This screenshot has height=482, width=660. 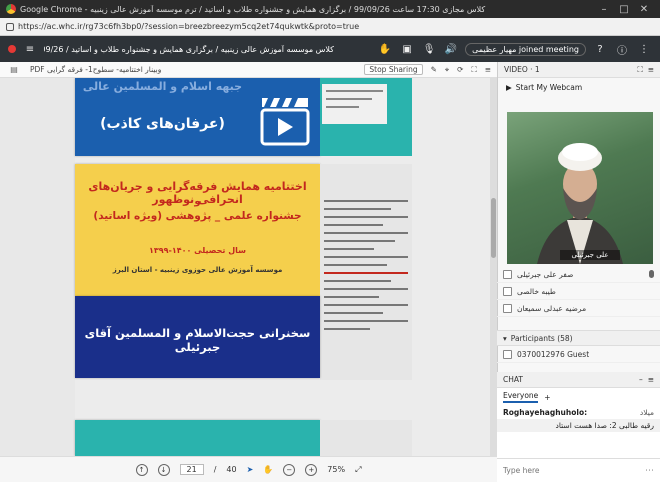 What do you see at coordinates (552, 308) in the screenshot?
I see `attendee-name: مرضیه عبدلی سمیعان` at bounding box center [552, 308].